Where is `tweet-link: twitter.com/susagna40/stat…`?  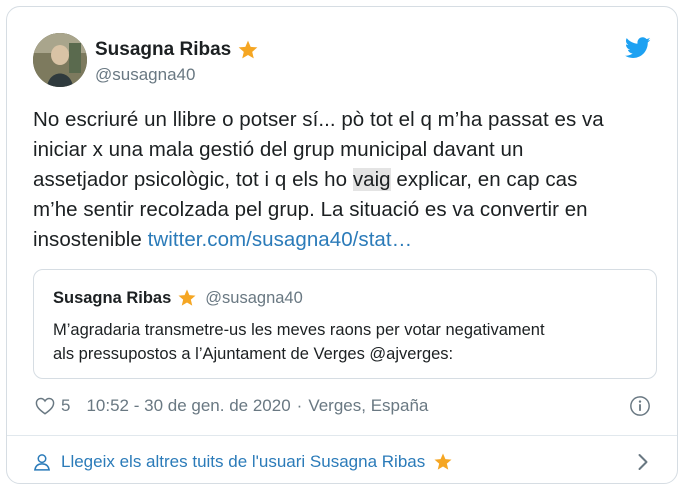
tweet-link: twitter.com/susagna40/stat… is located at coordinates (280, 239).